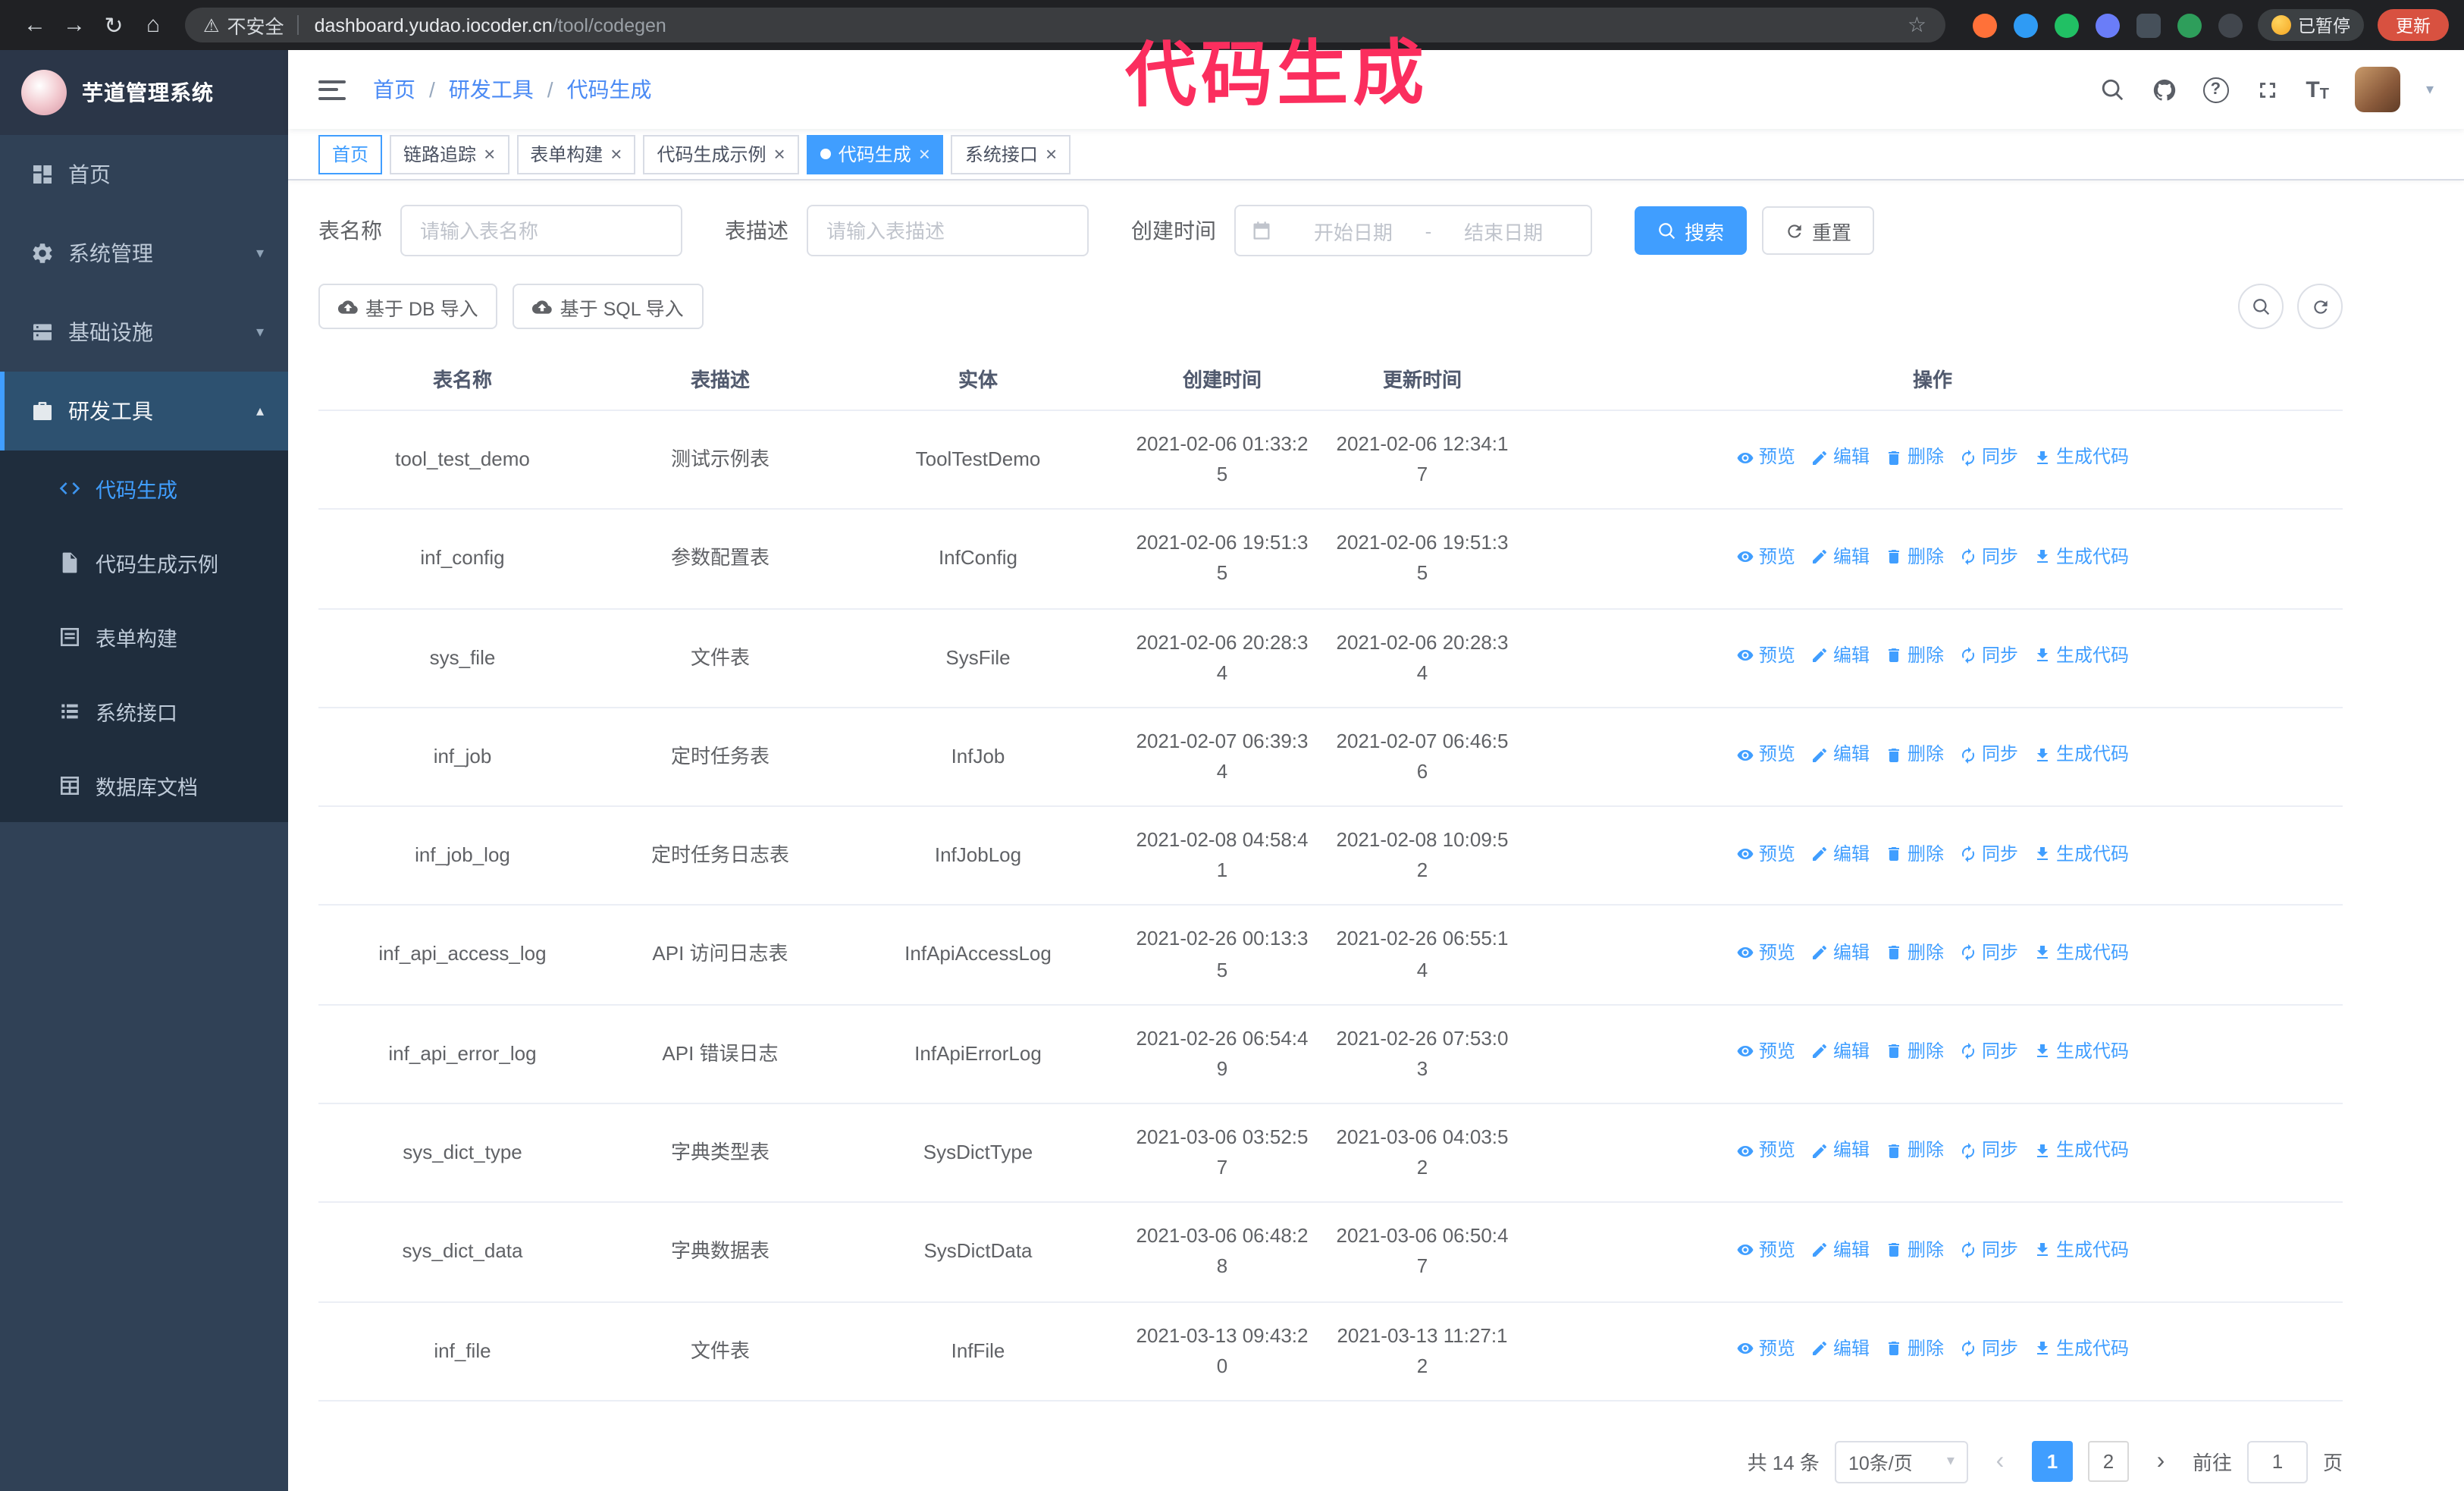 The image size is (2464, 1491). What do you see at coordinates (144, 636) in the screenshot?
I see `sidebar-item-form-builder: 表单构建` at bounding box center [144, 636].